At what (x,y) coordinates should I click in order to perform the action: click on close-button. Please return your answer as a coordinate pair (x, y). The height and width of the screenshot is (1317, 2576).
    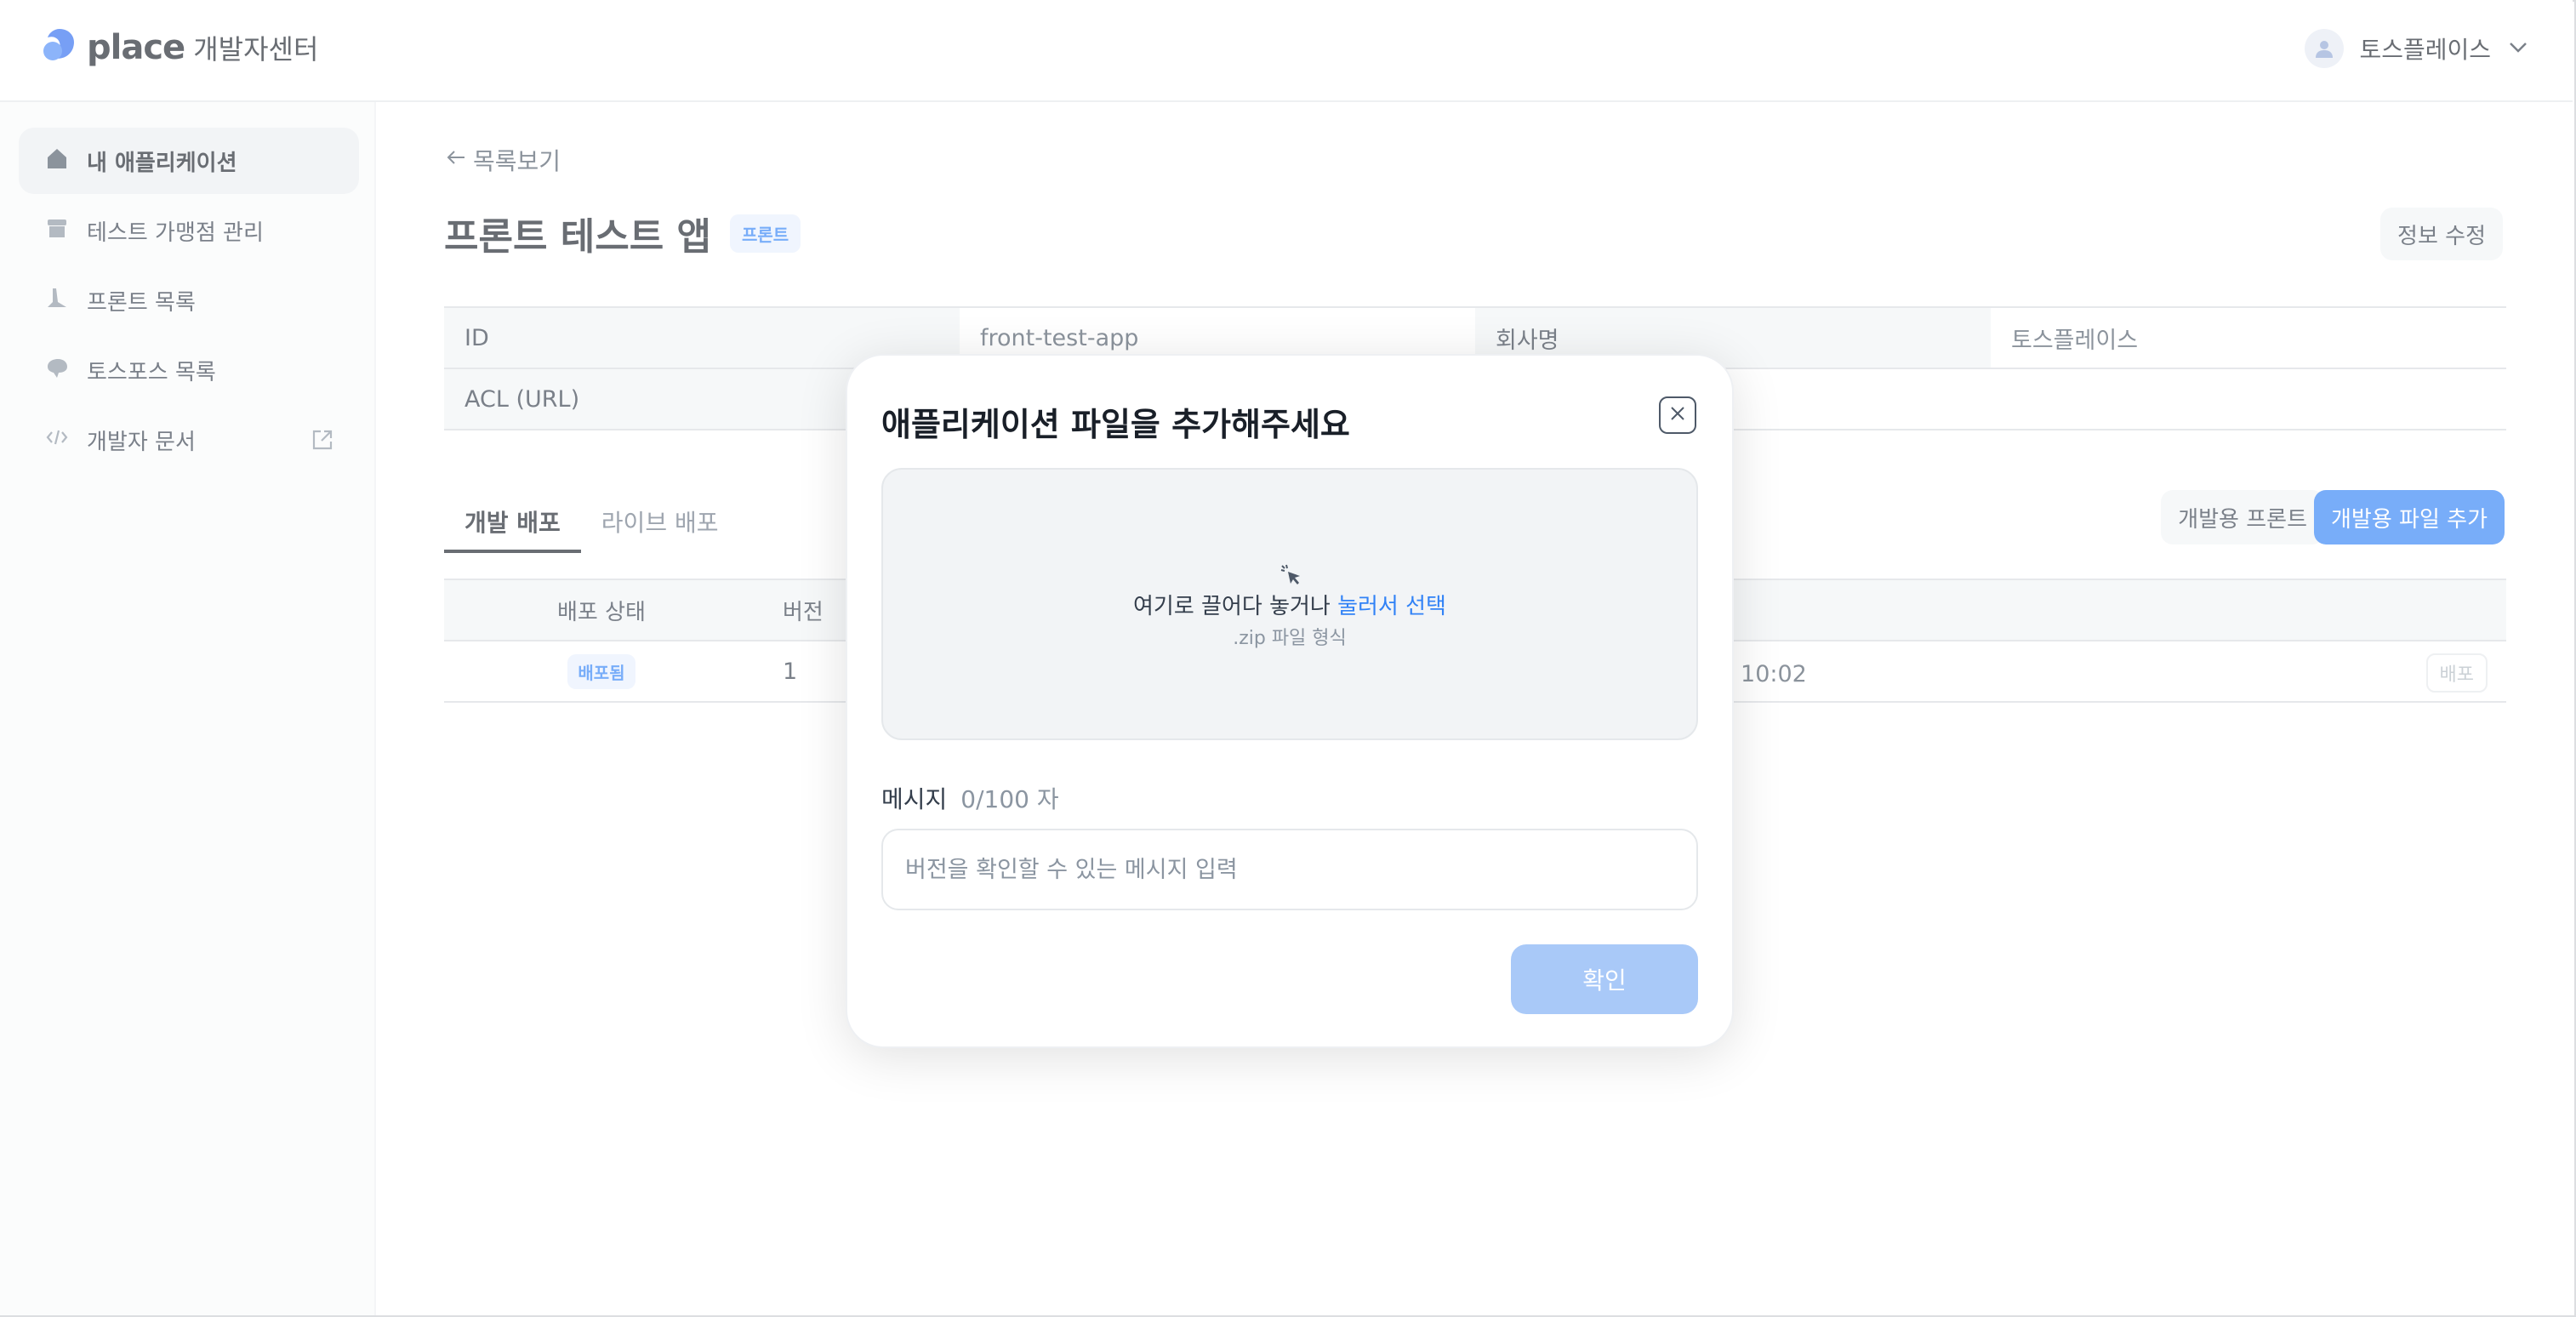
    Looking at the image, I should click on (1678, 415).